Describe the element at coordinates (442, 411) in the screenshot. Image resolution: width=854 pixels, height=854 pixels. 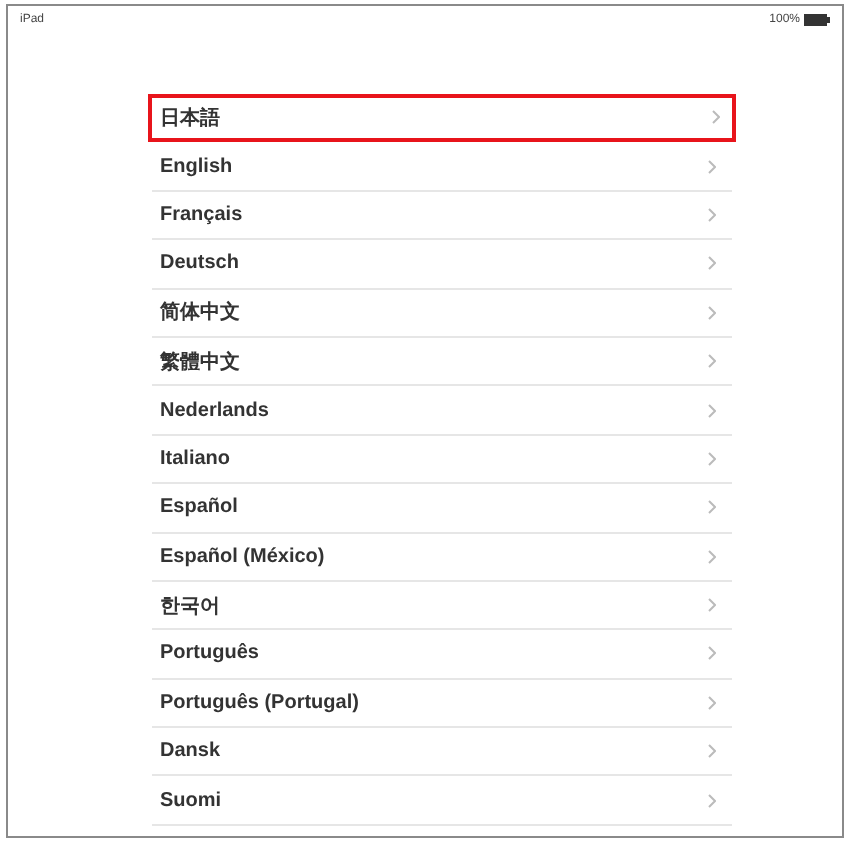
I see `language-row: Nederlands` at that location.